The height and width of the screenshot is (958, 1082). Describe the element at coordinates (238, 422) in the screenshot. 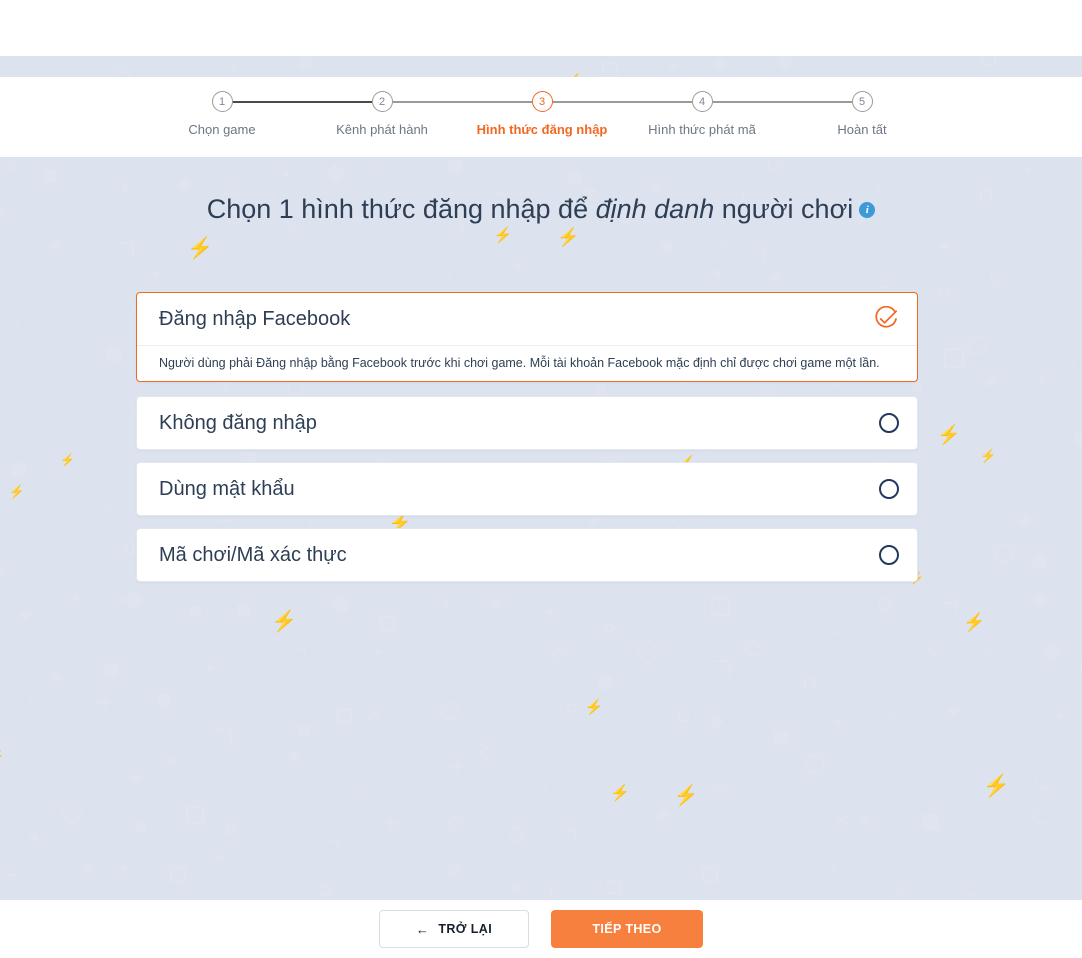

I see `option-no-login-label: Không đăng nhập` at that location.